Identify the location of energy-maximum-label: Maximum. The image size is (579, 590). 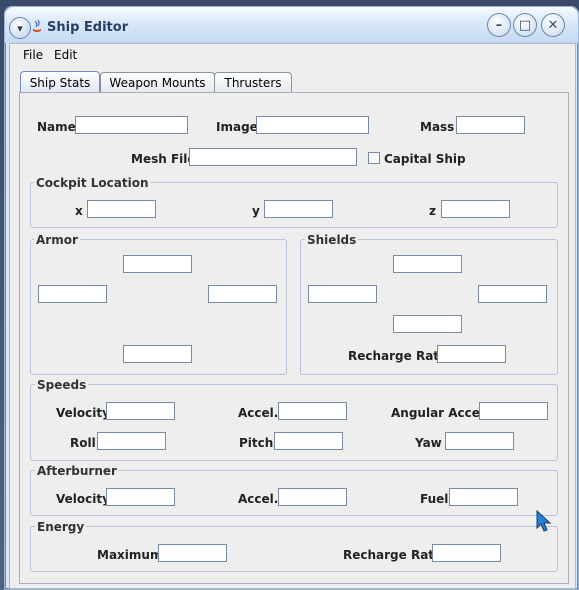
(130, 555).